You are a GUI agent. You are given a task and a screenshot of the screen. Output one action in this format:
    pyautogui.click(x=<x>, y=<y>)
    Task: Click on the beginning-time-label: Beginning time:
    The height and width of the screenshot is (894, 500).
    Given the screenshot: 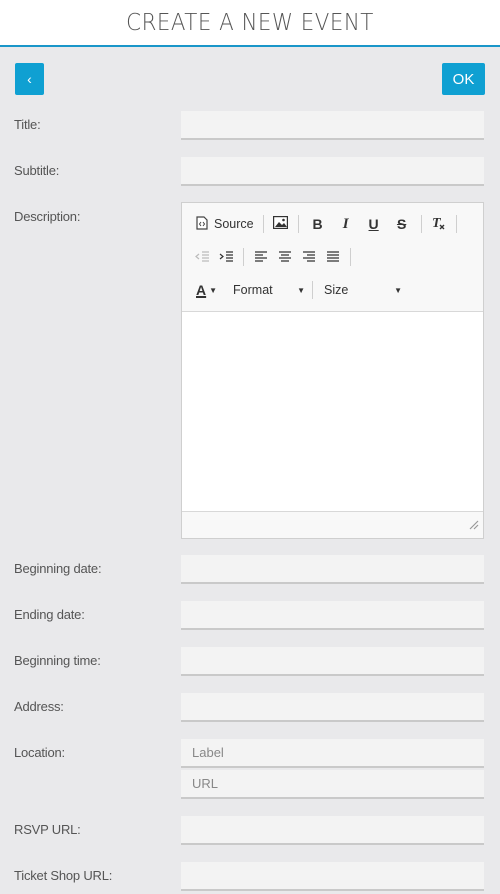 What is the action you would take?
    pyautogui.click(x=57, y=660)
    